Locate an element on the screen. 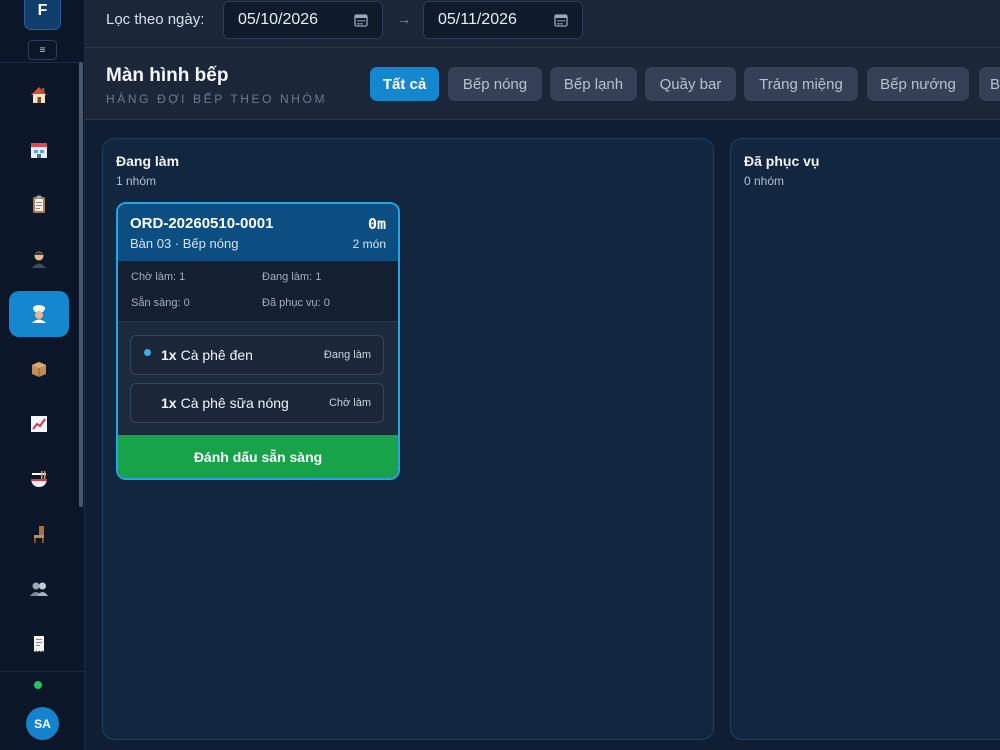  mark-ready-button: Đánh dấu sẵn sàng is located at coordinates (258, 456).